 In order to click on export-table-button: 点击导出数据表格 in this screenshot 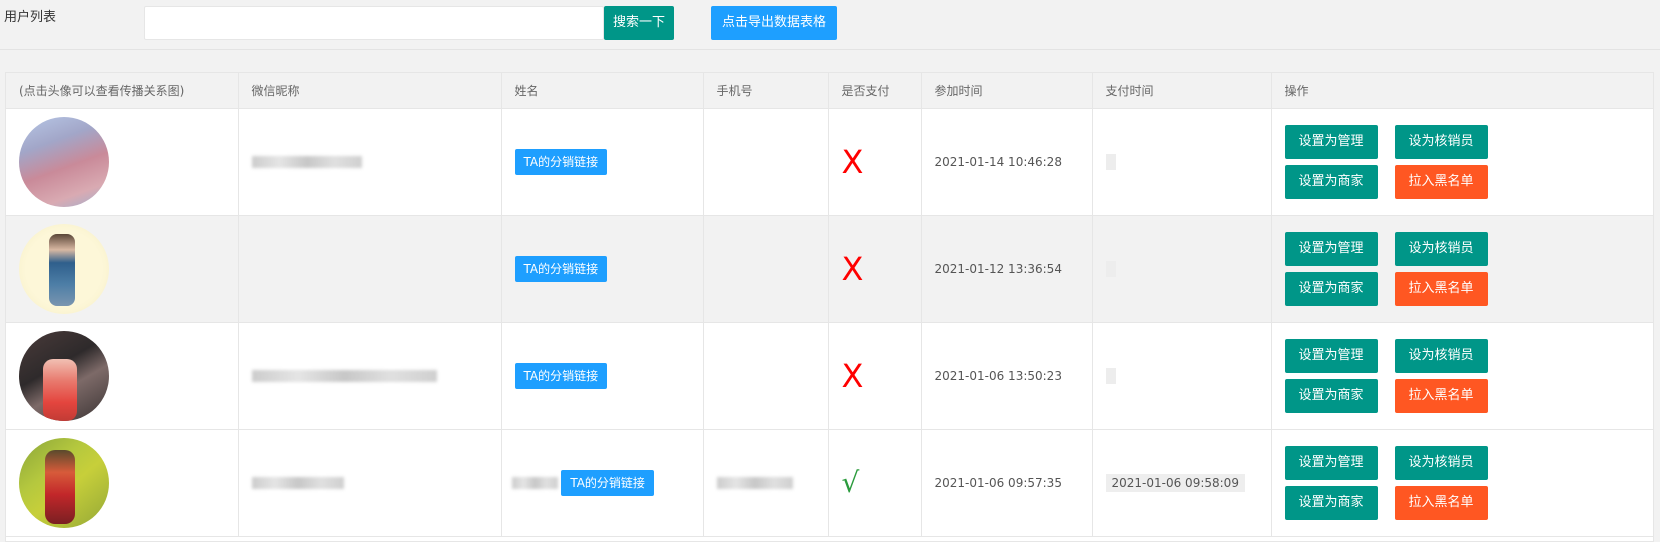, I will do `click(774, 23)`.